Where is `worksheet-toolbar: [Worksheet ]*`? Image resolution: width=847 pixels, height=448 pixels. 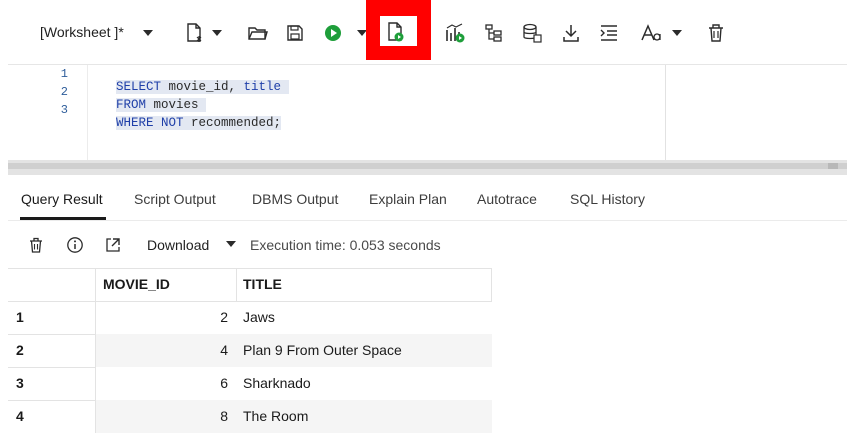
worksheet-toolbar: [Worksheet ]* is located at coordinates (423, 32).